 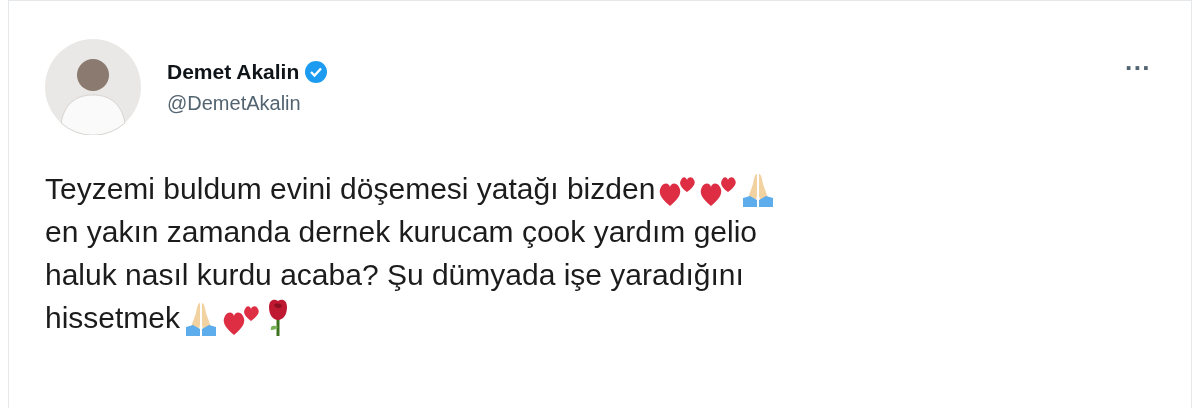 I want to click on avatar-icon, so click(x=93, y=87).